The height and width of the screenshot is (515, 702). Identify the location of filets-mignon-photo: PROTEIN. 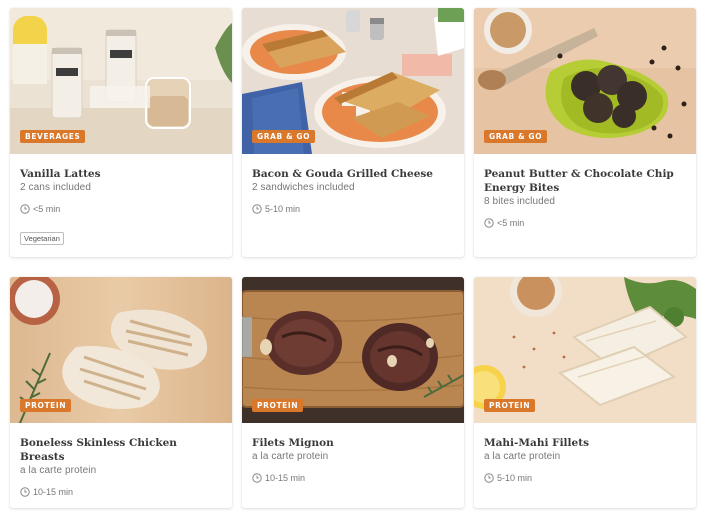
(353, 350).